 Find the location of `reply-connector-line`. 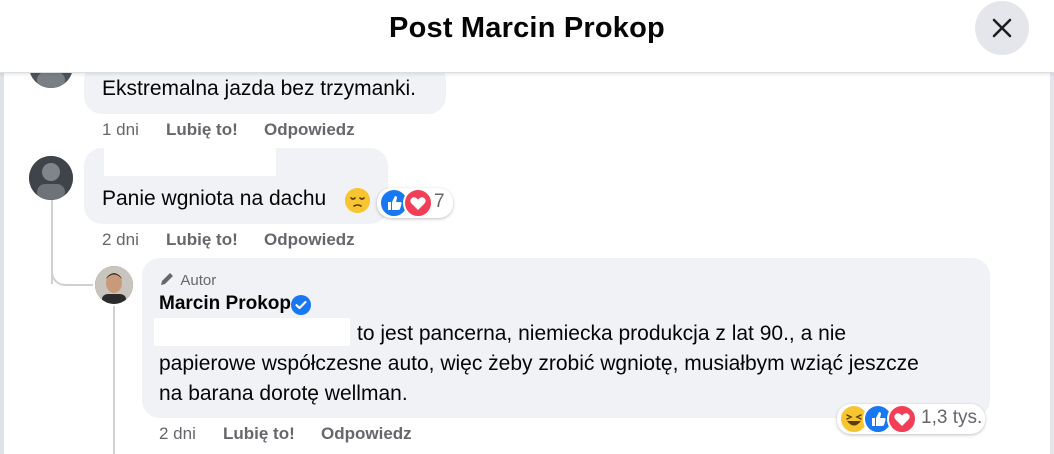

reply-connector-line is located at coordinates (72, 268).